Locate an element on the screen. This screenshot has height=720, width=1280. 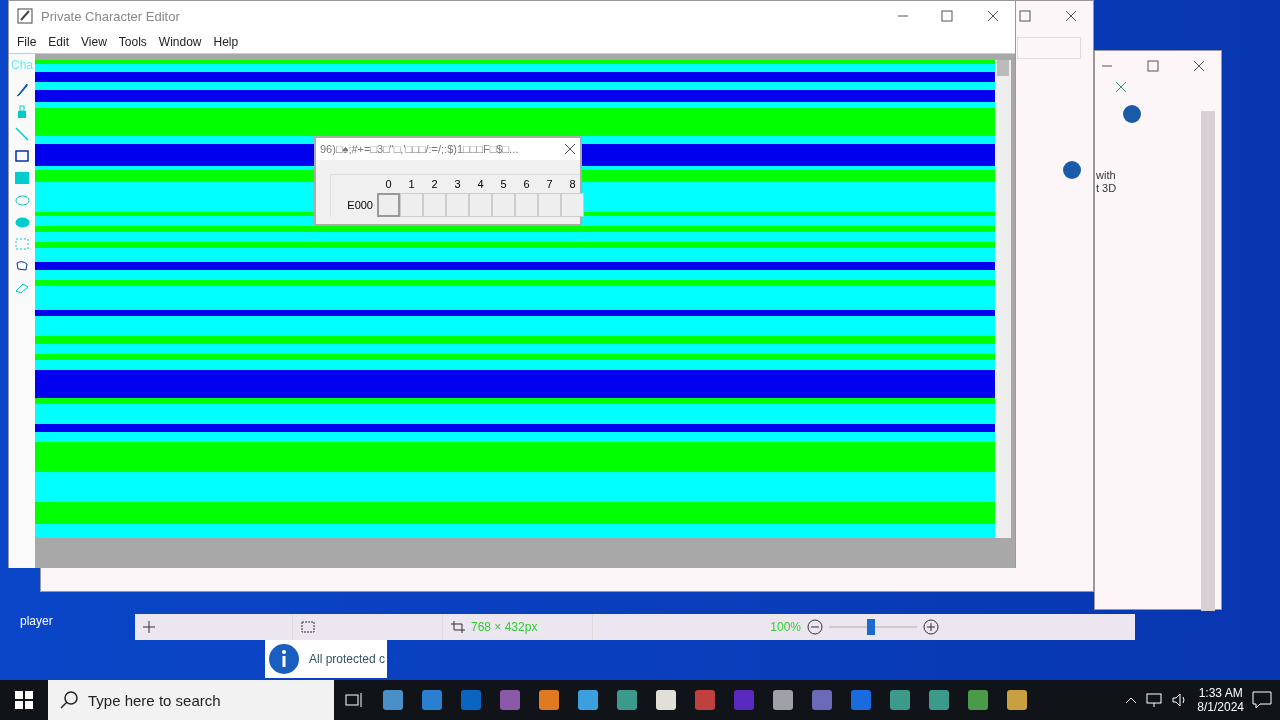
menu-item: Tools is located at coordinates (132, 42).